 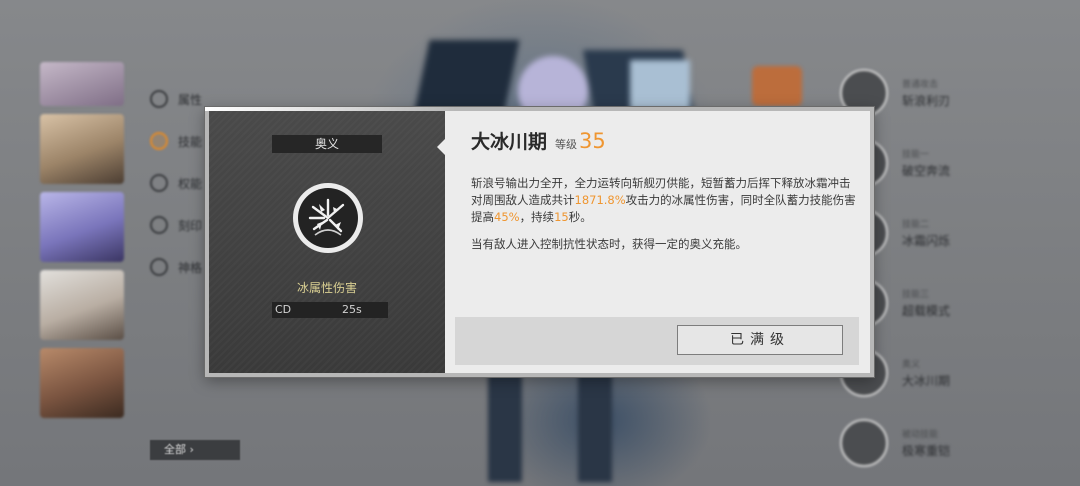 I want to click on skill-name: 大冰川期, so click(x=509, y=142).